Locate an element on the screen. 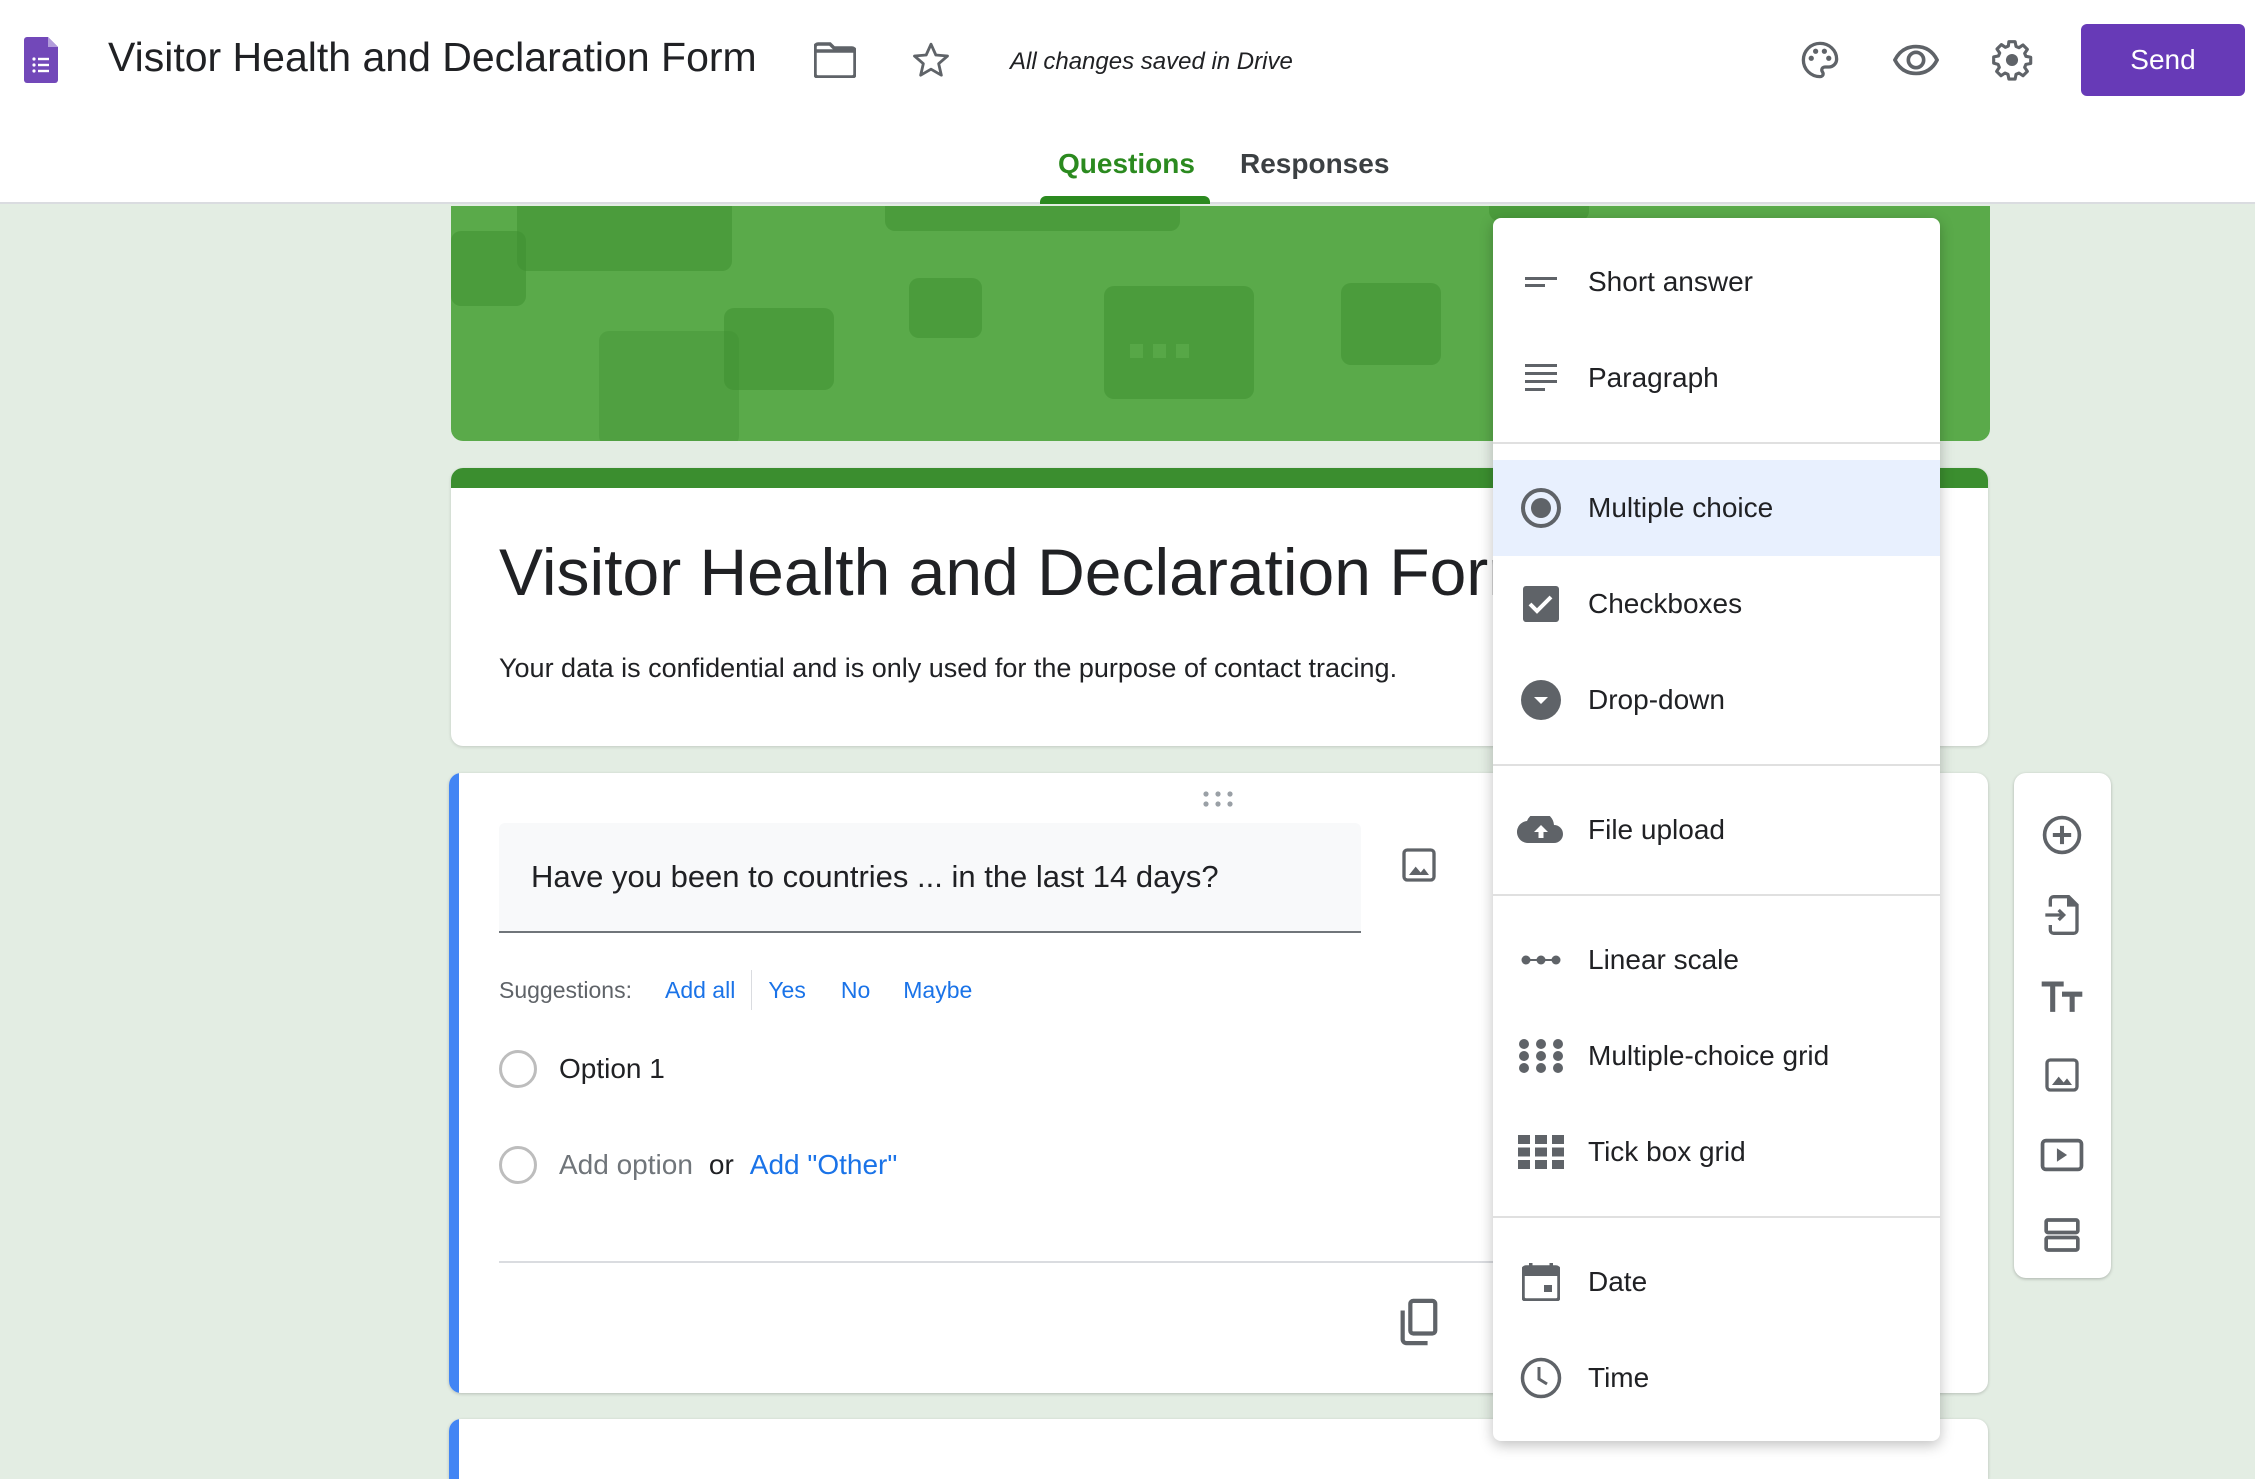 Image resolution: width=2255 pixels, height=1479 pixels. send-button: Send is located at coordinates (2163, 60).